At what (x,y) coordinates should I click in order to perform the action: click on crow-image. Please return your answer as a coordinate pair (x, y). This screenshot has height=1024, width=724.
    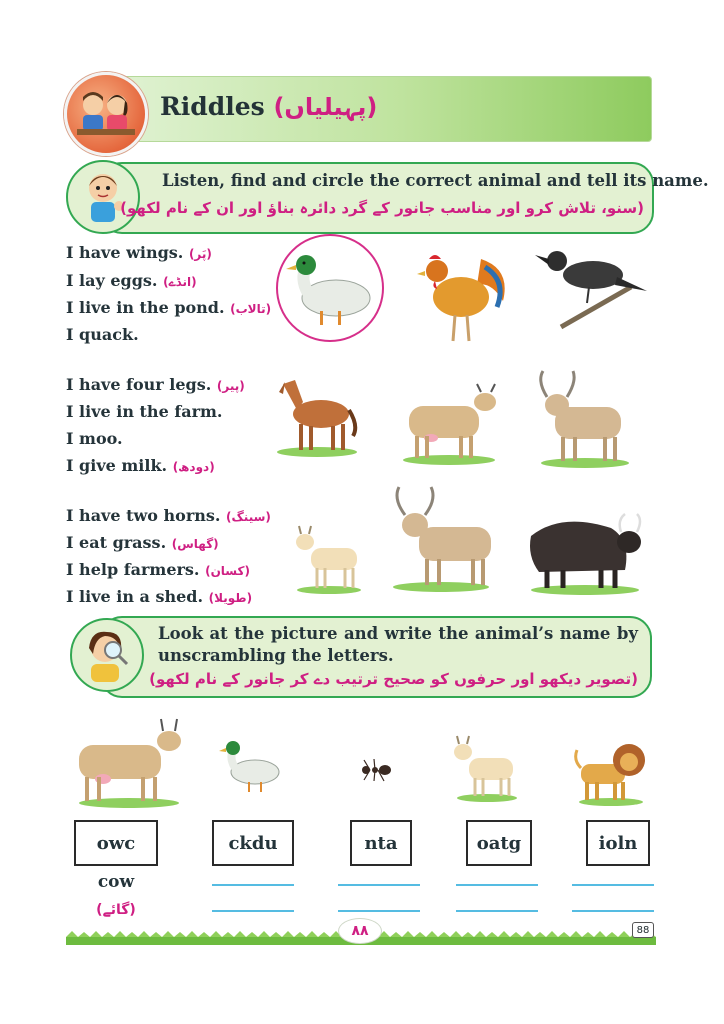
    Looking at the image, I should click on (590, 288).